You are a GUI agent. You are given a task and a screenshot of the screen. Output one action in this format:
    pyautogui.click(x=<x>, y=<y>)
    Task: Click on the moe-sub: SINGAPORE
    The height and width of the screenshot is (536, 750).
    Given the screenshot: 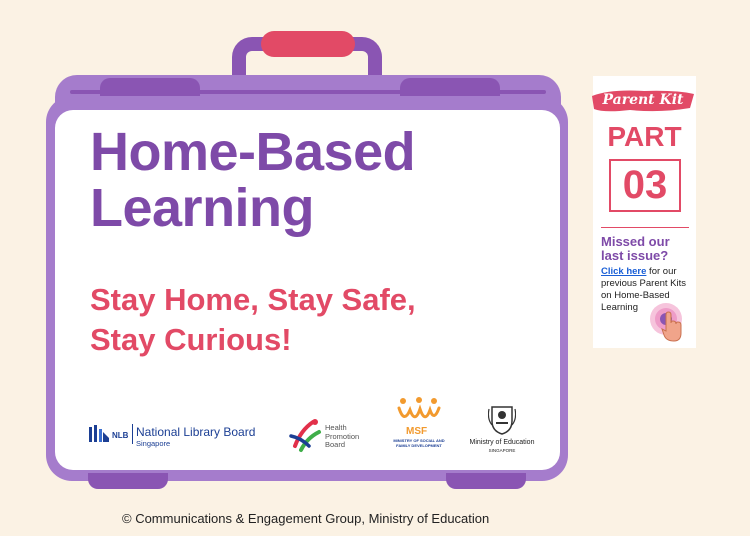 What is the action you would take?
    pyautogui.click(x=502, y=450)
    